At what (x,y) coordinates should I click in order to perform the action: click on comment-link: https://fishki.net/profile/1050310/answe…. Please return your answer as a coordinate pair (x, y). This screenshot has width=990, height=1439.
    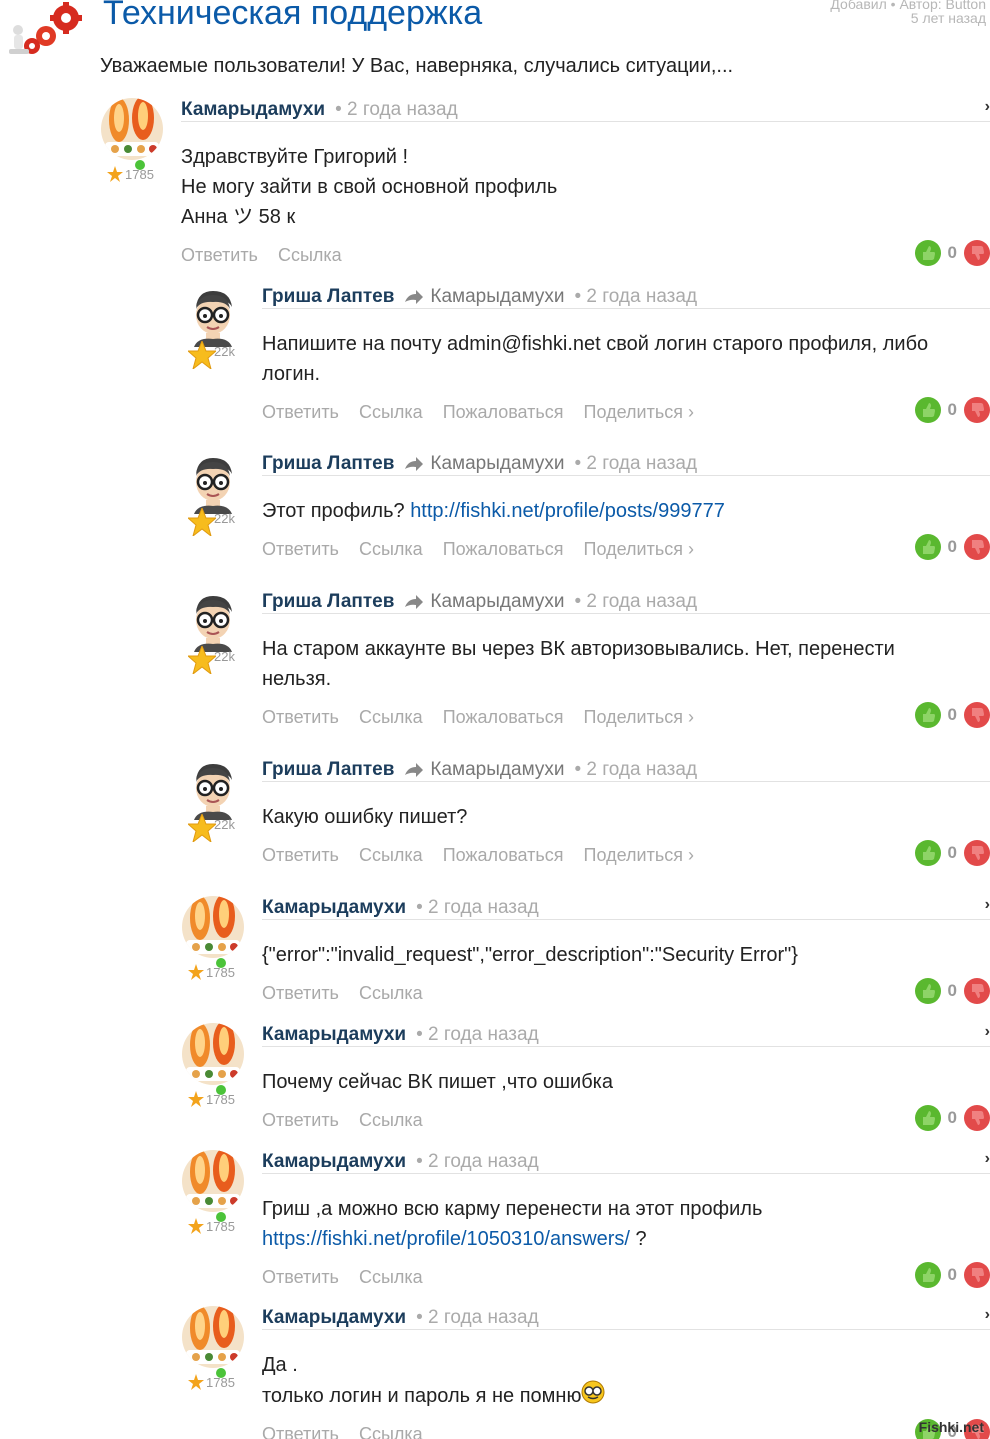
    Looking at the image, I should click on (446, 1239).